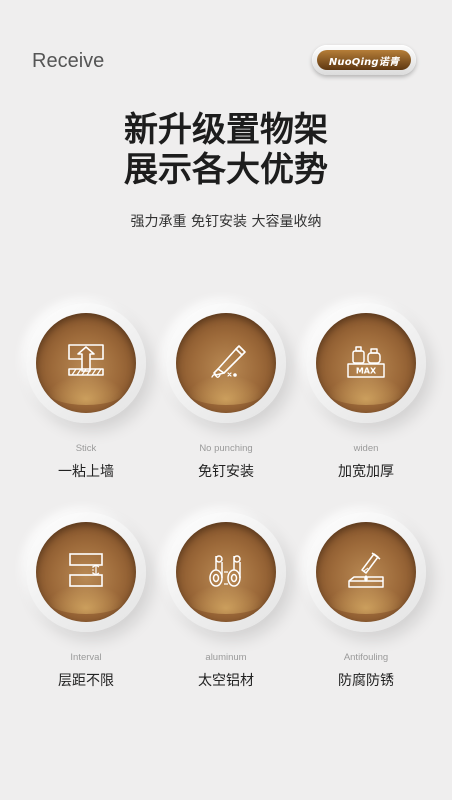 This screenshot has width=452, height=800. I want to click on feature-label-en: aluminum, so click(226, 657).